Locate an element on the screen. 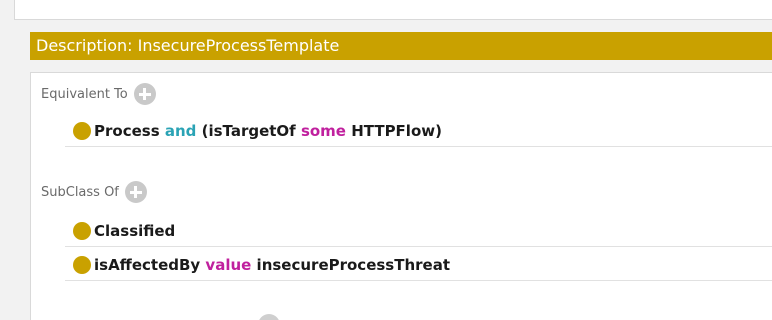  keyword-some: some is located at coordinates (323, 130).